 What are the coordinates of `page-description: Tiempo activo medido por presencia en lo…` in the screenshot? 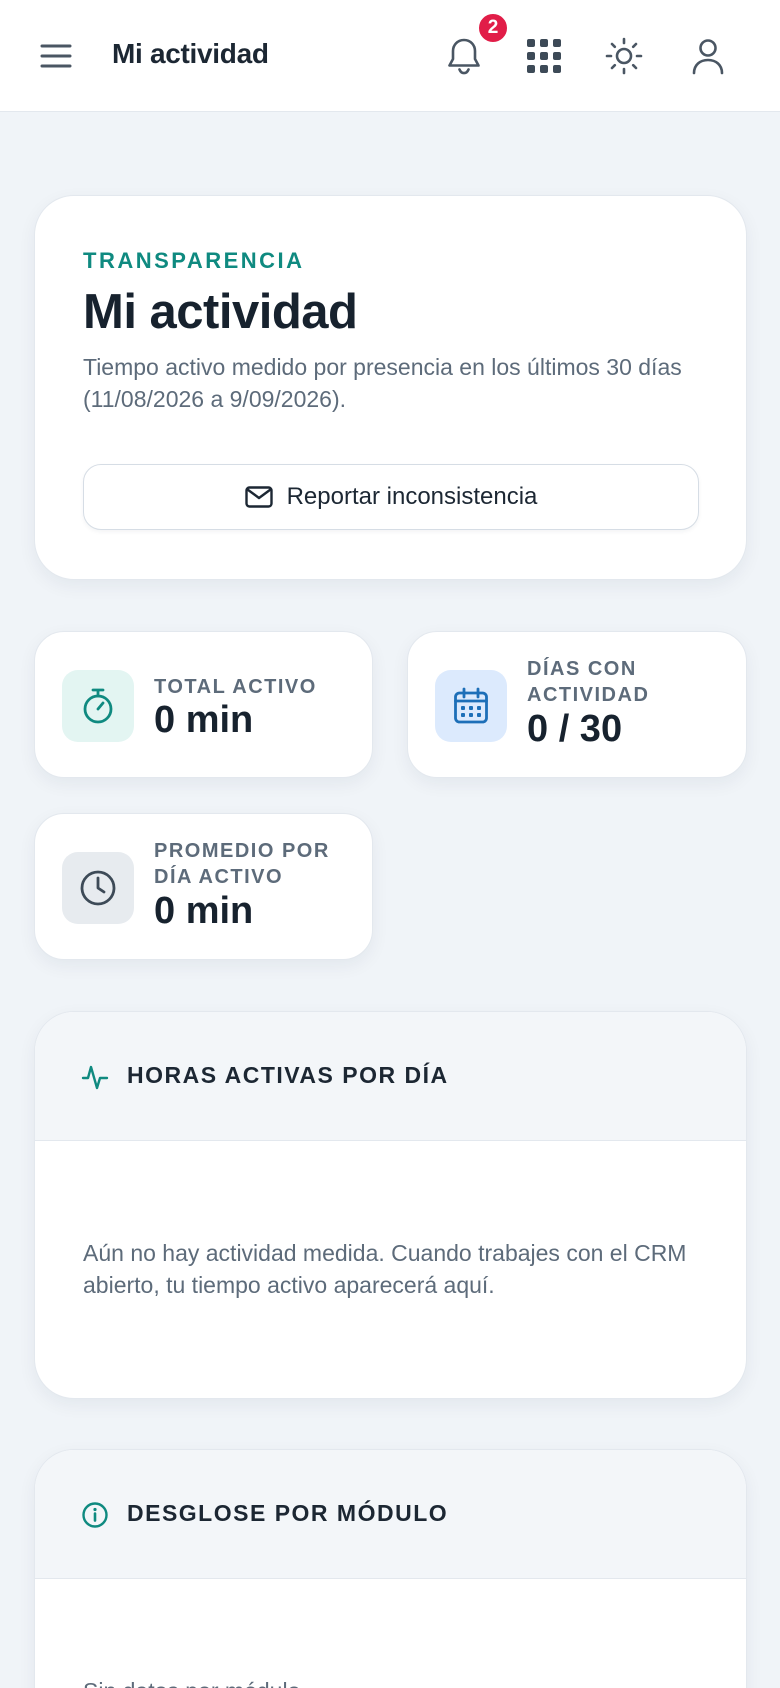 It's located at (382, 383).